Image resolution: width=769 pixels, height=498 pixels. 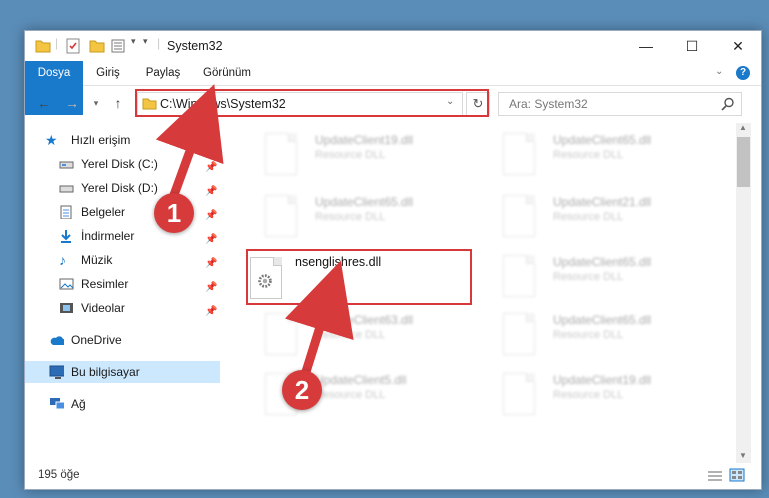 I want to click on arrow-to-address-bar, so click(x=189, y=142).